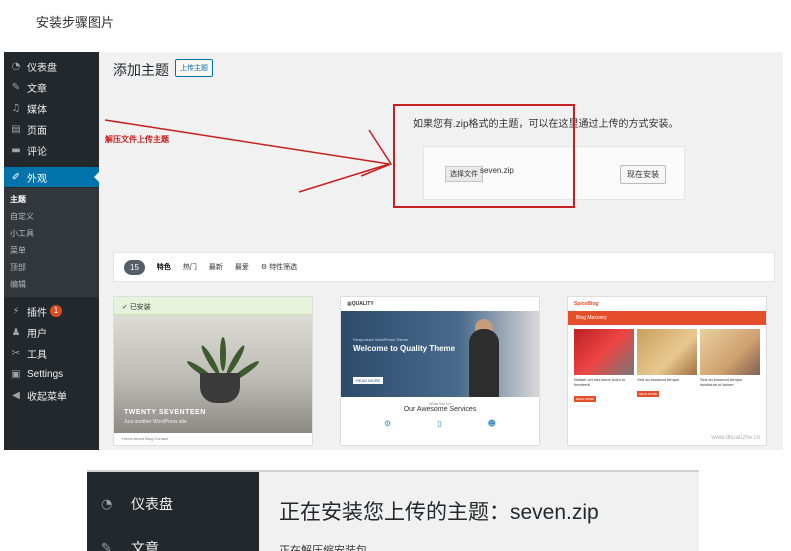 The width and height of the screenshot is (791, 551). Describe the element at coordinates (440, 414) in the screenshot. I see `quality-services: What We Do Our Awesome Services ⚙ ▯ ☻` at that location.